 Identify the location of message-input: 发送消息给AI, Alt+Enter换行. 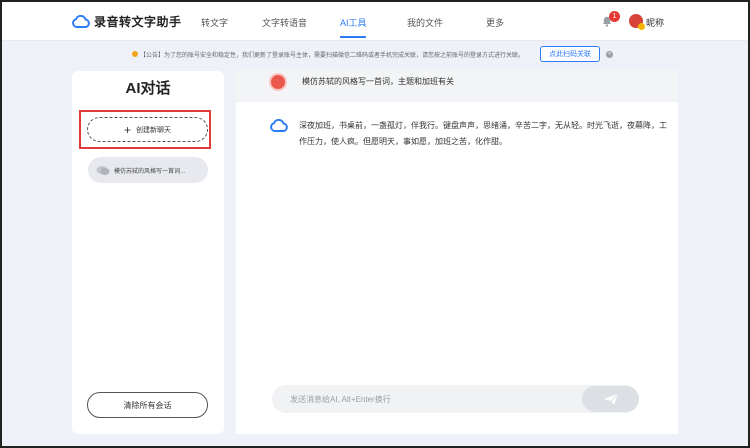
(340, 399).